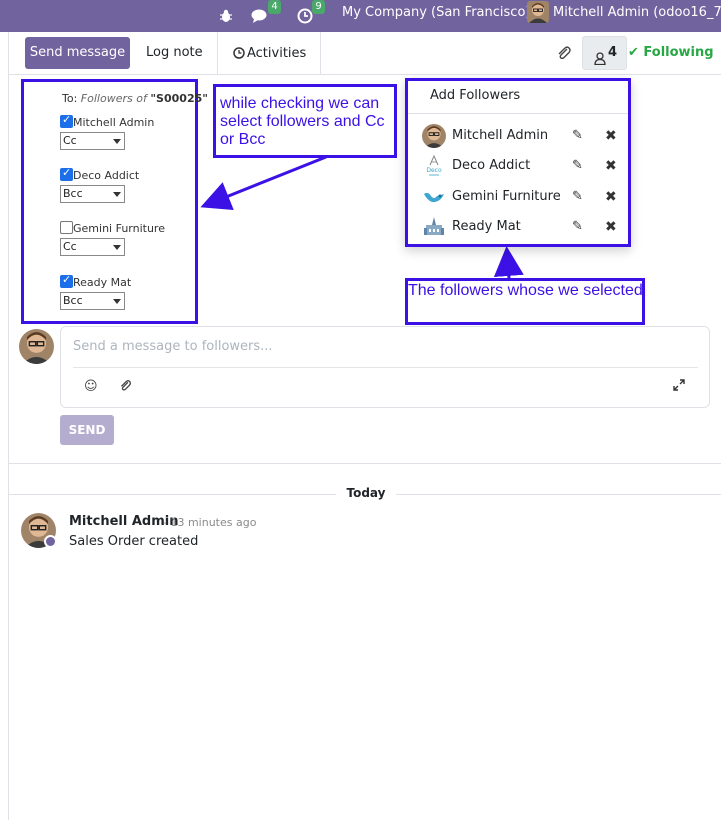  I want to click on follower-item: Gemini Furniture ✎ ✖, so click(518, 197).